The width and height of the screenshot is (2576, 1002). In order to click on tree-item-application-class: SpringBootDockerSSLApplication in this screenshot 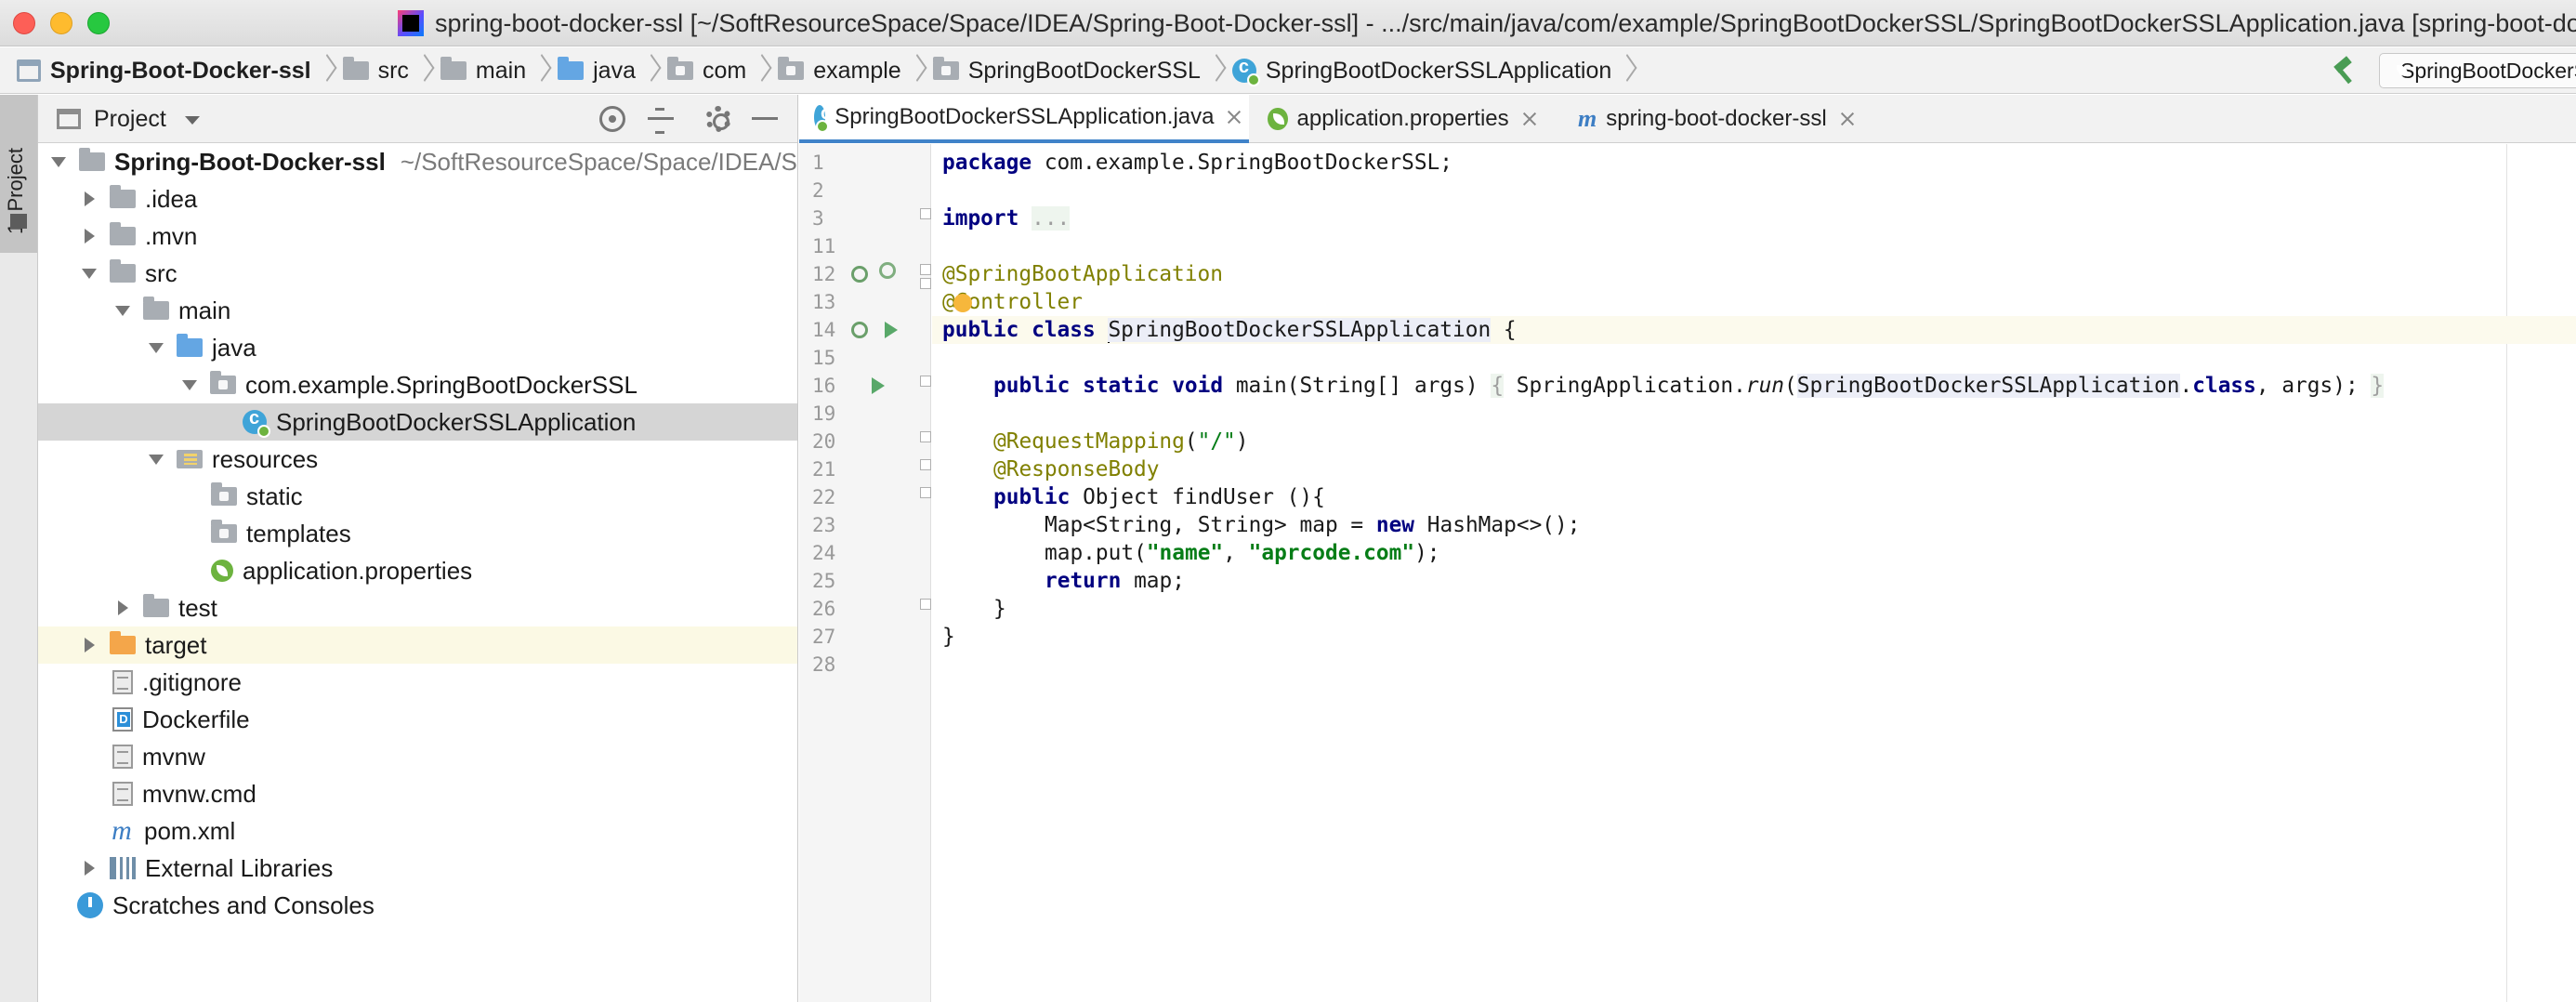, I will do `click(417, 422)`.